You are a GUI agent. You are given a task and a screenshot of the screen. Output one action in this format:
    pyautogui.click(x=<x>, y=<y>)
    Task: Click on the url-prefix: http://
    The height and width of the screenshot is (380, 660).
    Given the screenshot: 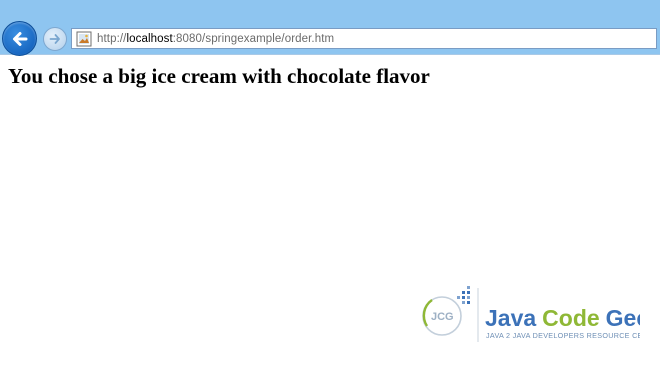 What is the action you would take?
    pyautogui.click(x=112, y=38)
    